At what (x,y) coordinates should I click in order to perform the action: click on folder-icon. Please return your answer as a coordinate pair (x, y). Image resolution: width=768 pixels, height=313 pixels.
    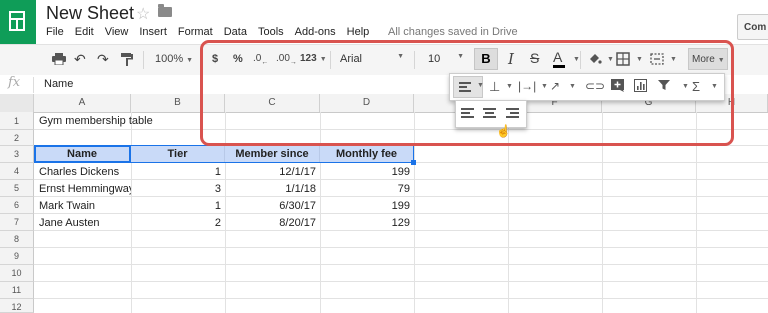
    Looking at the image, I should click on (165, 10).